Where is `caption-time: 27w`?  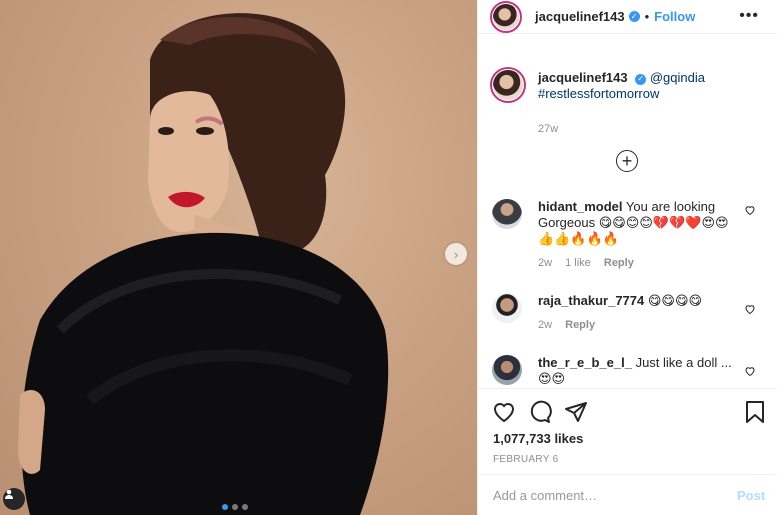
caption-time: 27w is located at coordinates (548, 129).